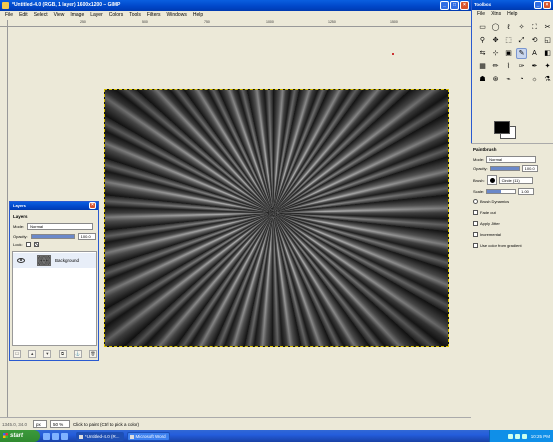  What do you see at coordinates (510, 436) in the screenshot?
I see `network-icon` at bounding box center [510, 436].